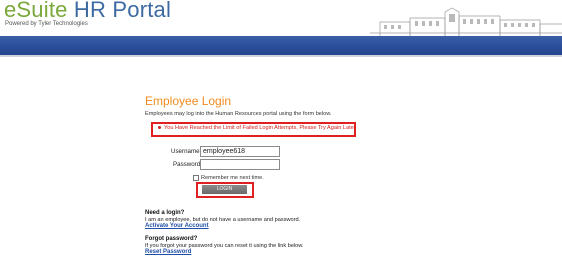  Describe the element at coordinates (165, 213) in the screenshot. I see `need-login-heading: Need a login?` at that location.